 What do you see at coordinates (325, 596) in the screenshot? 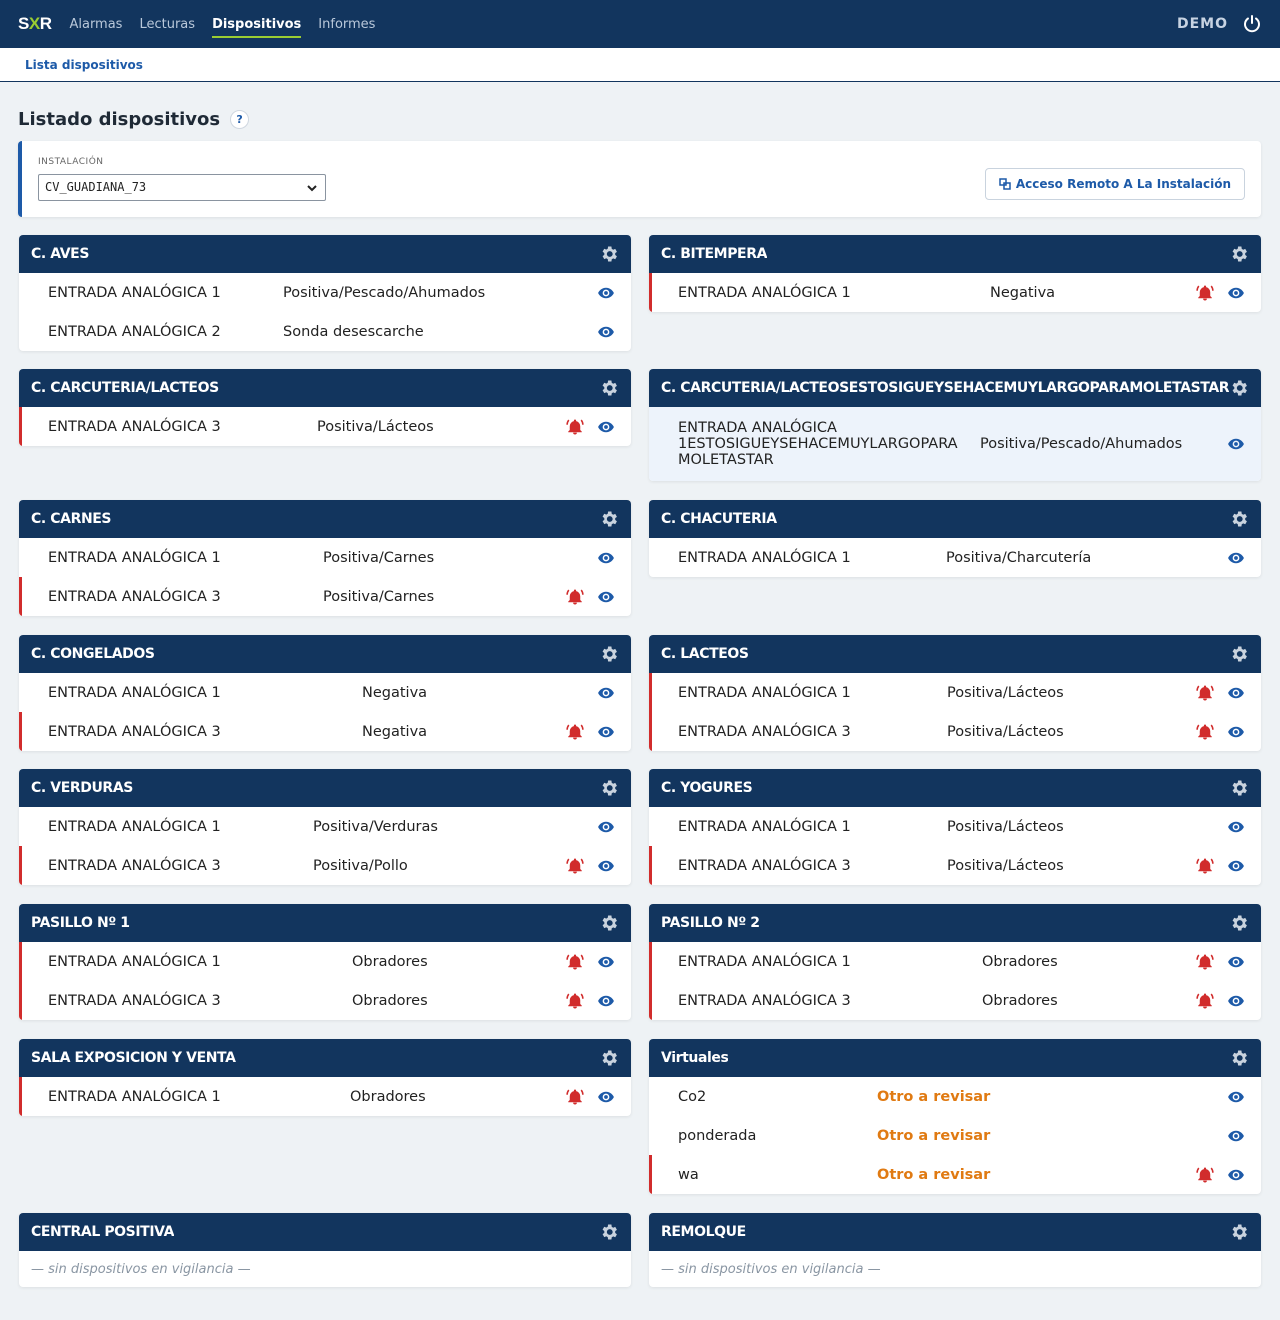
I see `device-row: ENTRADA ANALÓGICA 3 Positiva/Carnes` at bounding box center [325, 596].